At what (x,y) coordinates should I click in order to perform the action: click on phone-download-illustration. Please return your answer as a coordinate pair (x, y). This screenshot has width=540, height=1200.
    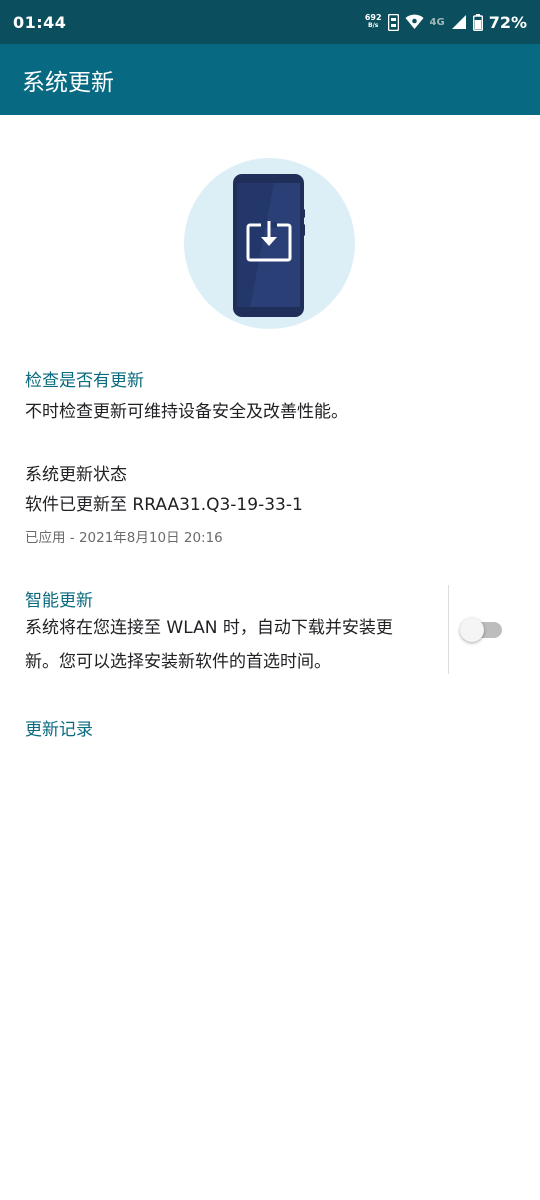
    Looking at the image, I should click on (269, 245).